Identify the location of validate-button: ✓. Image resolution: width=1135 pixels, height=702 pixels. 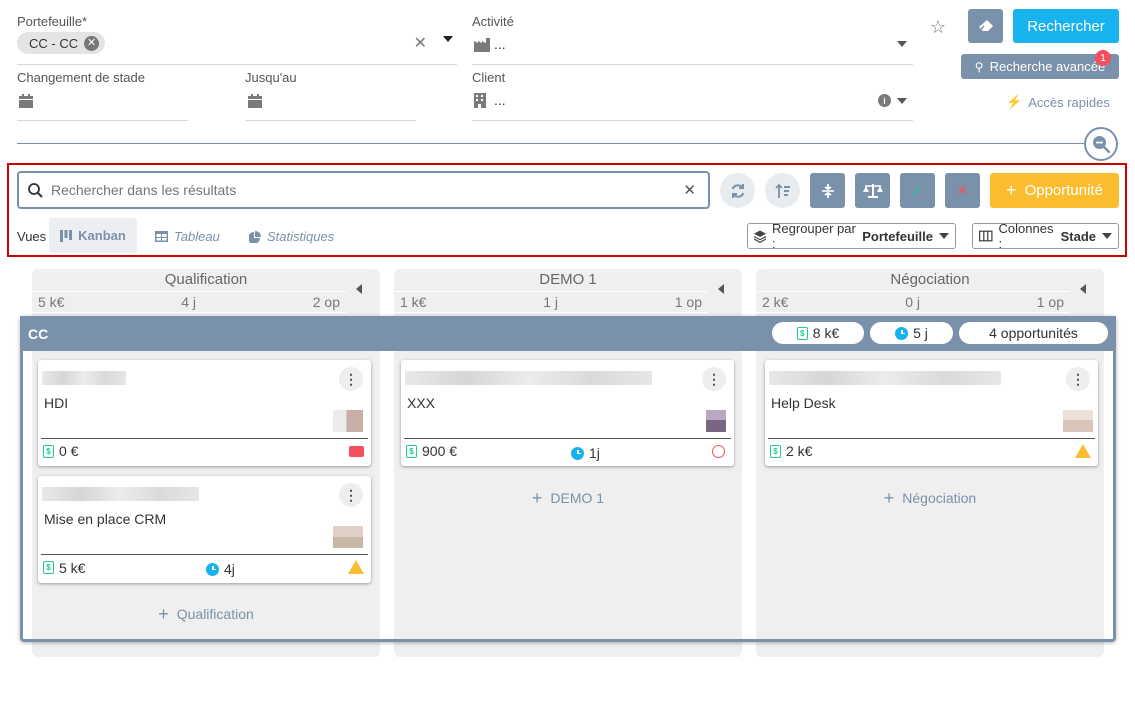
(917, 190).